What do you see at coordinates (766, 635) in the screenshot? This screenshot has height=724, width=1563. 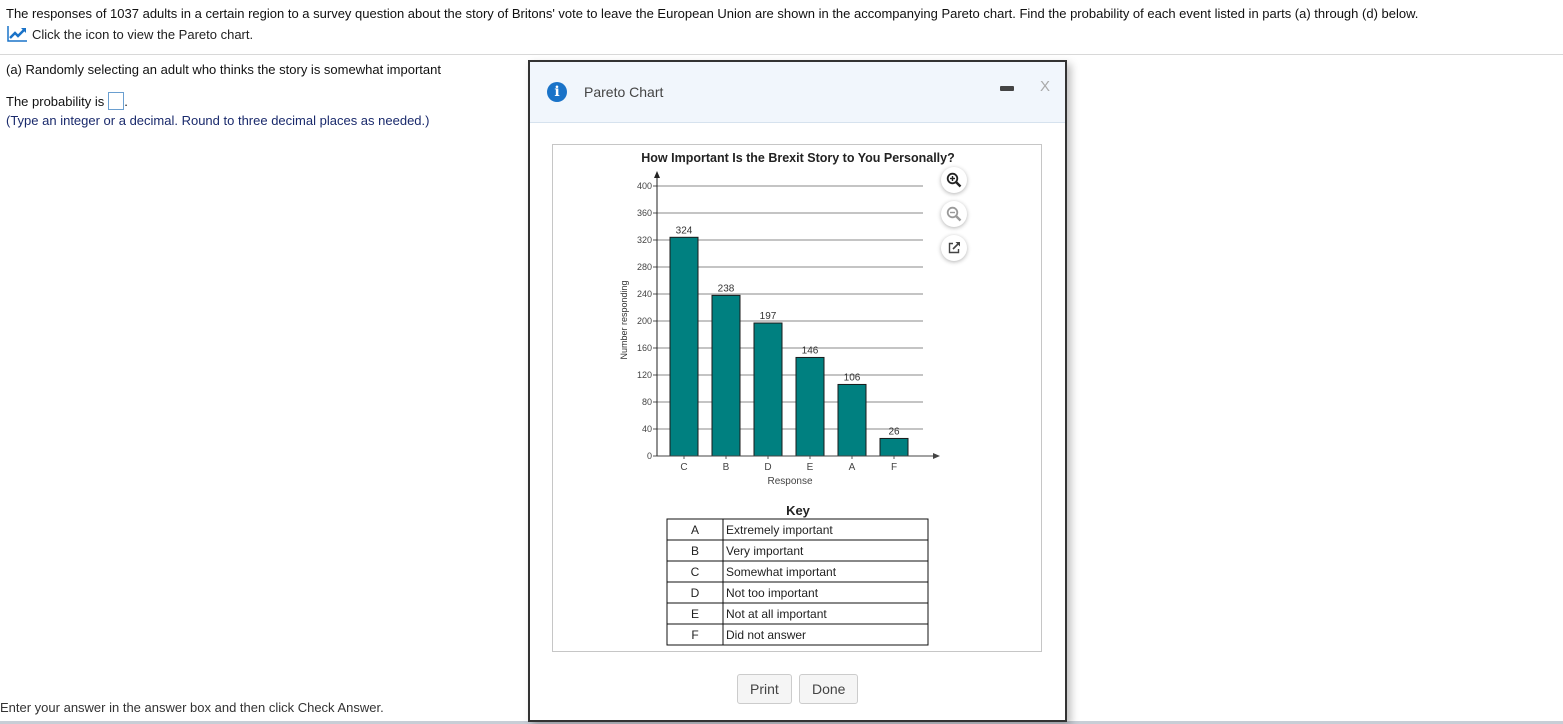 I see `key-label: Did not answer` at bounding box center [766, 635].